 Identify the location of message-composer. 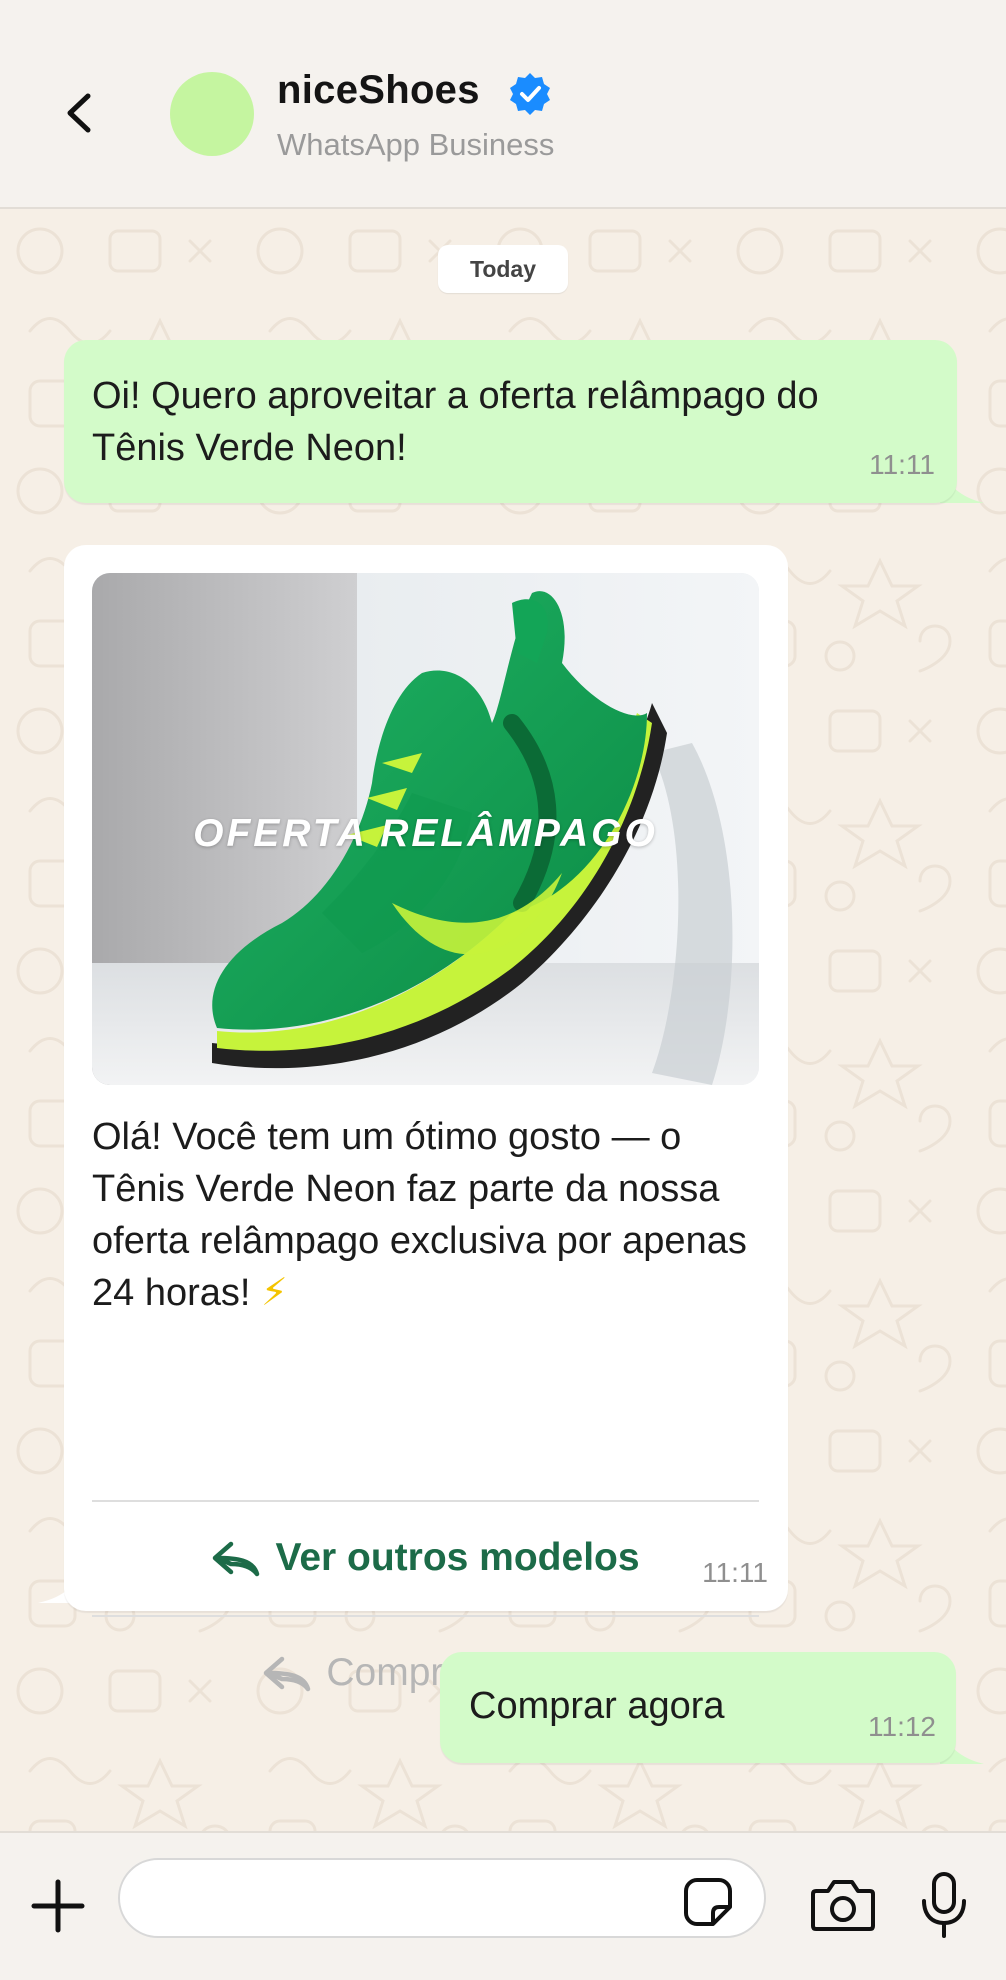
(503, 1905).